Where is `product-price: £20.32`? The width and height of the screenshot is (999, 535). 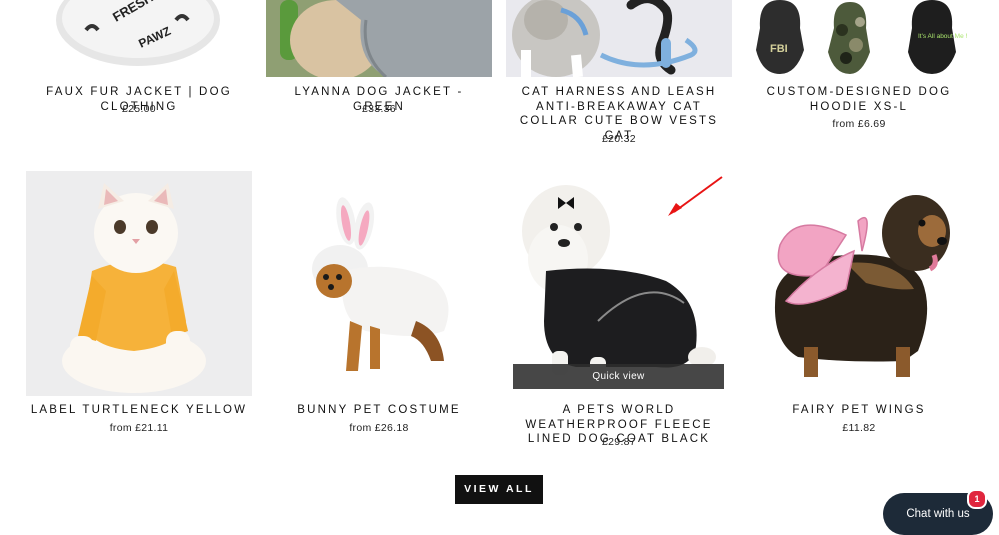 product-price: £20.32 is located at coordinates (619, 139).